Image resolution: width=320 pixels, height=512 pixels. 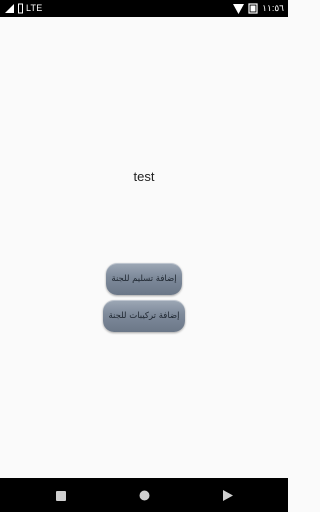 I want to click on recent-apps-button, so click(x=61, y=495).